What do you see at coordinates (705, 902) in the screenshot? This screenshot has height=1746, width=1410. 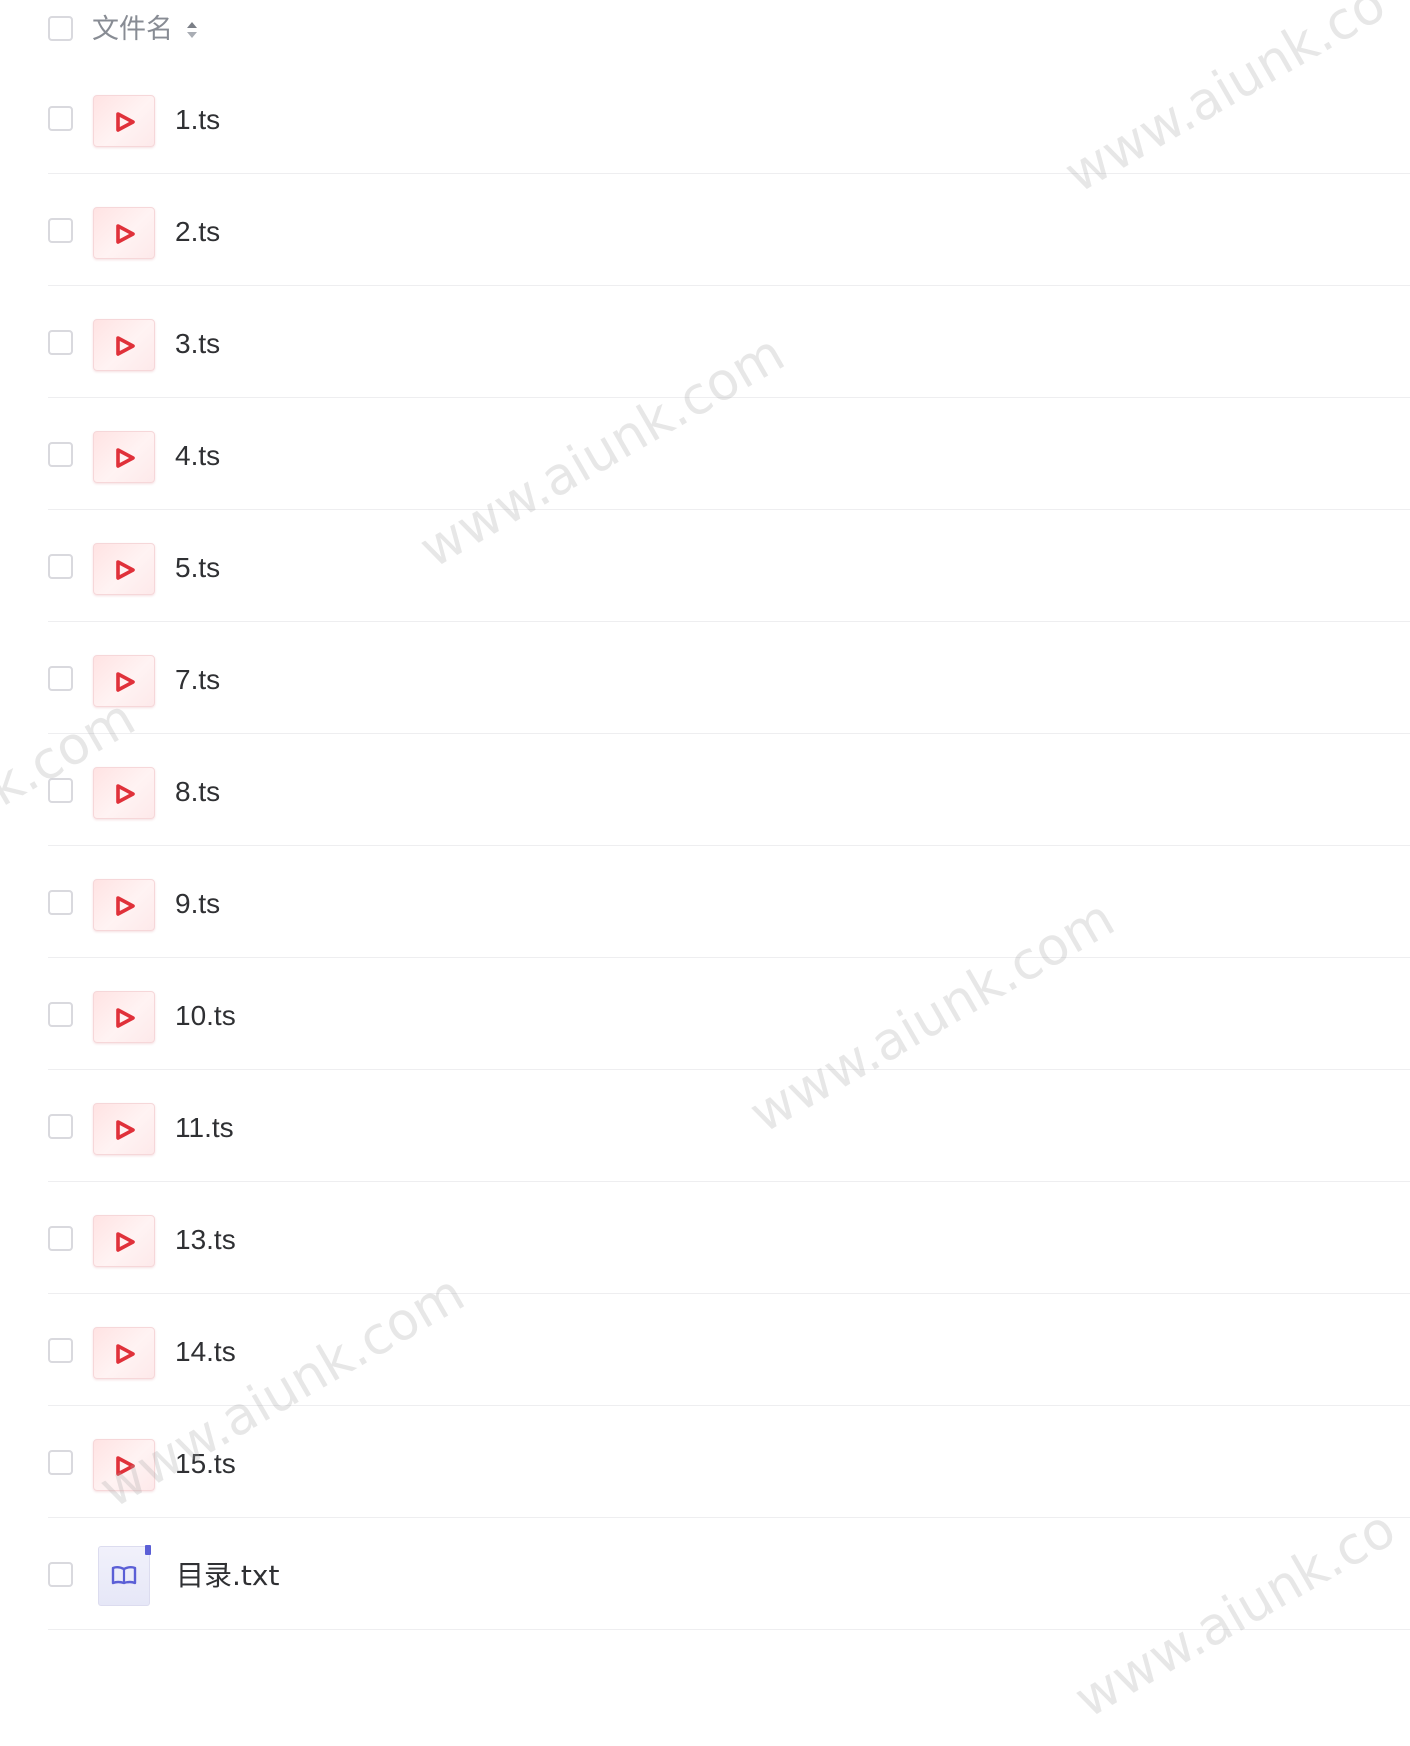 I see `file-row: 9.ts` at bounding box center [705, 902].